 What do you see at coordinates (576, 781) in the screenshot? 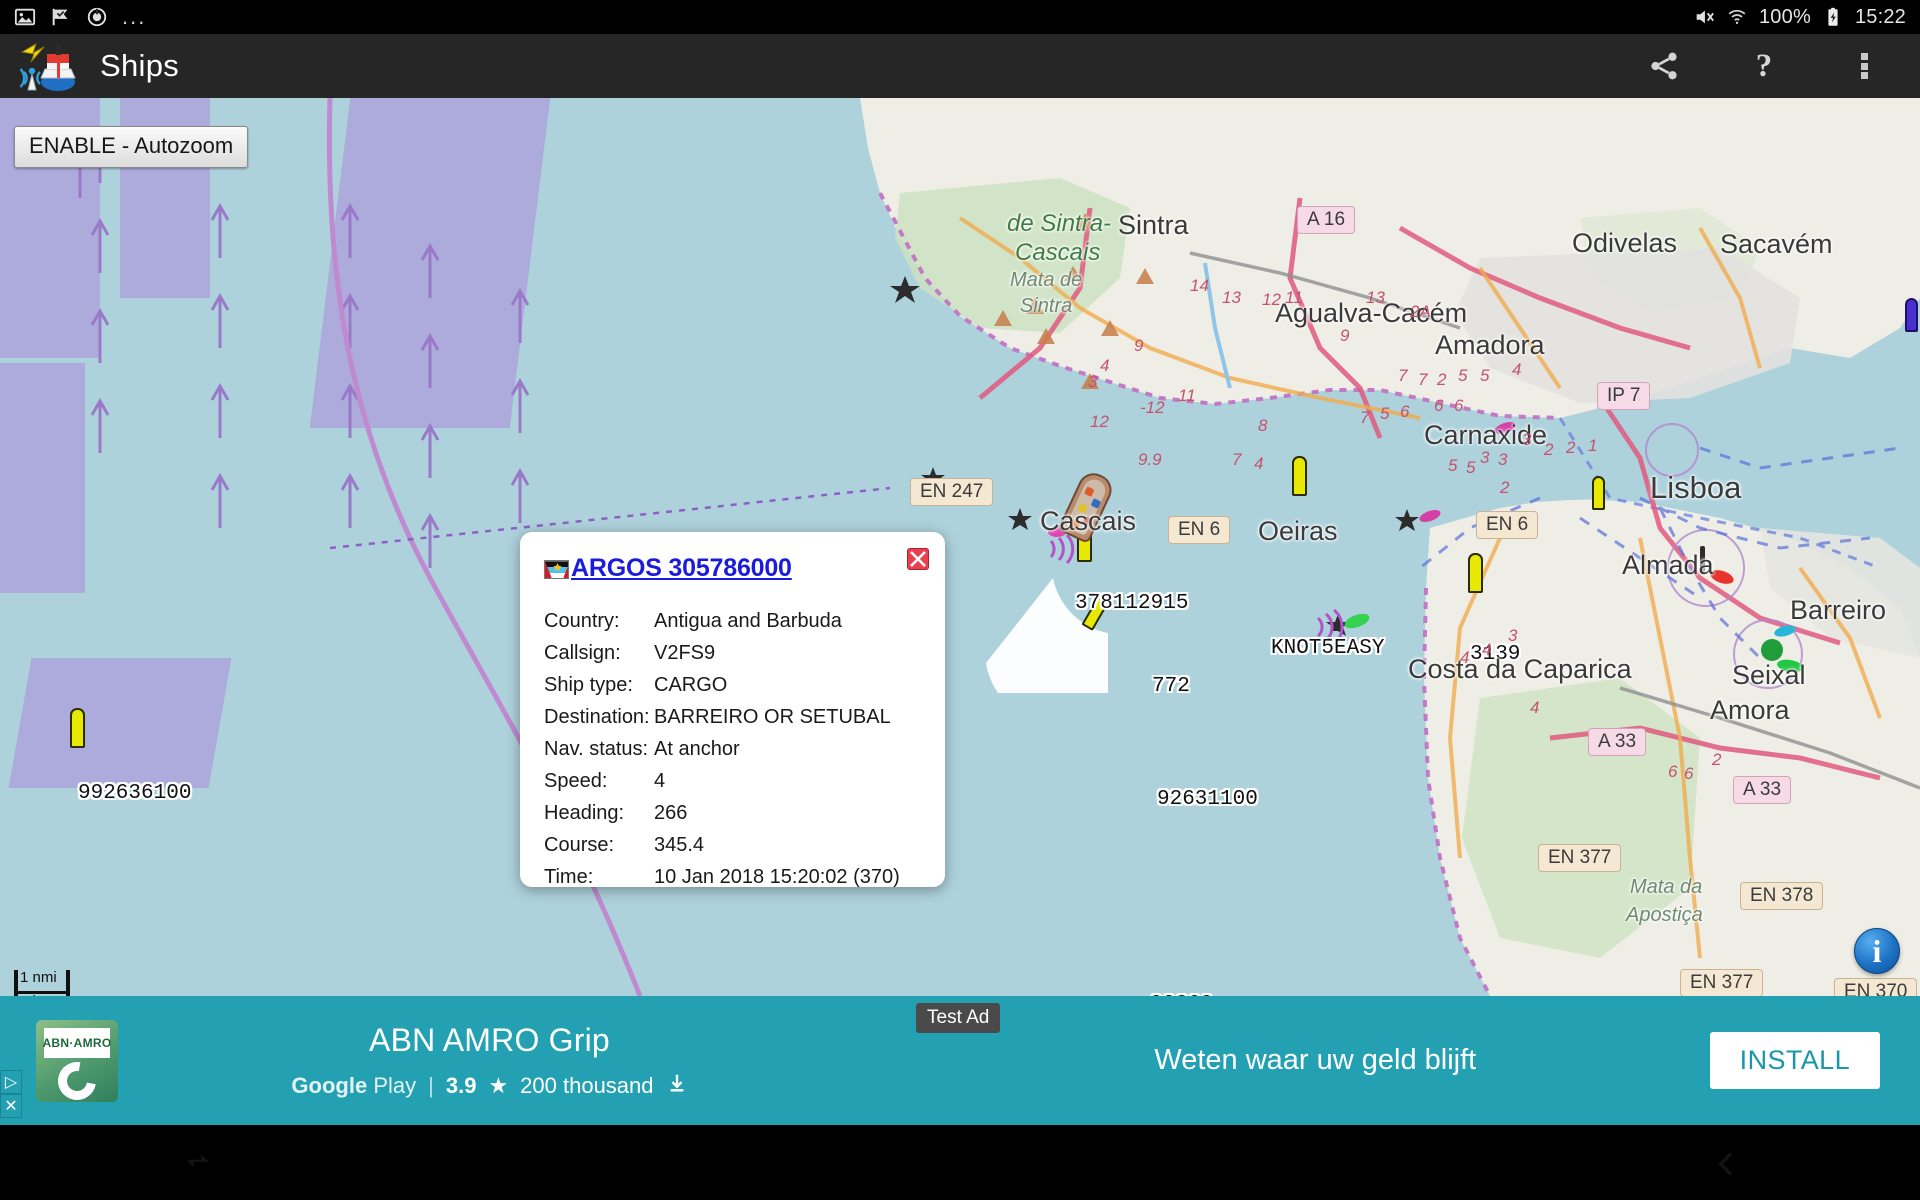
I see `detail-label: Speed:` at bounding box center [576, 781].